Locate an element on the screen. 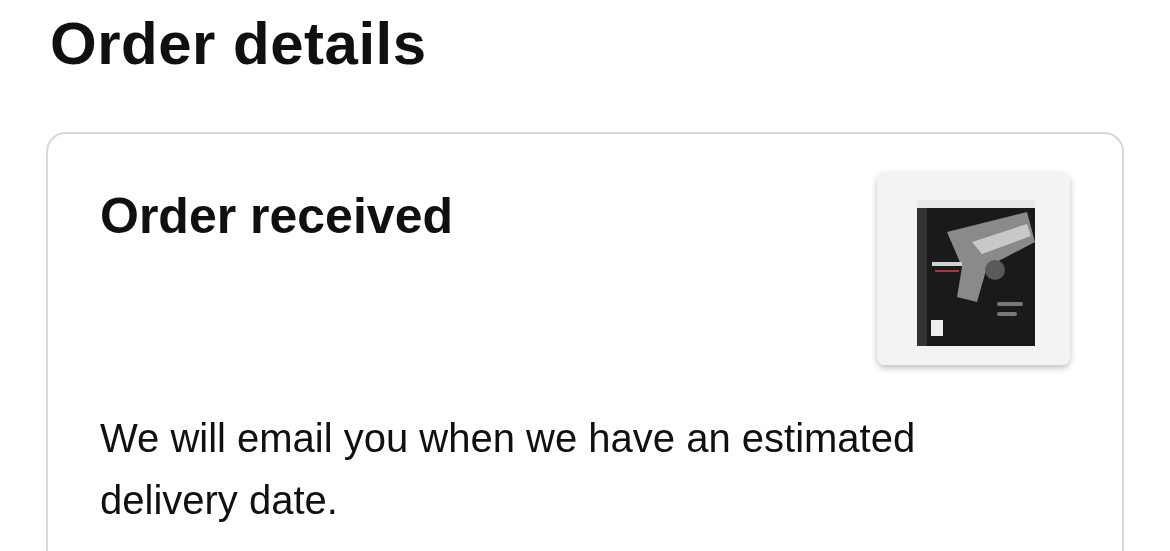  page-title: Order details is located at coordinates (239, 44).